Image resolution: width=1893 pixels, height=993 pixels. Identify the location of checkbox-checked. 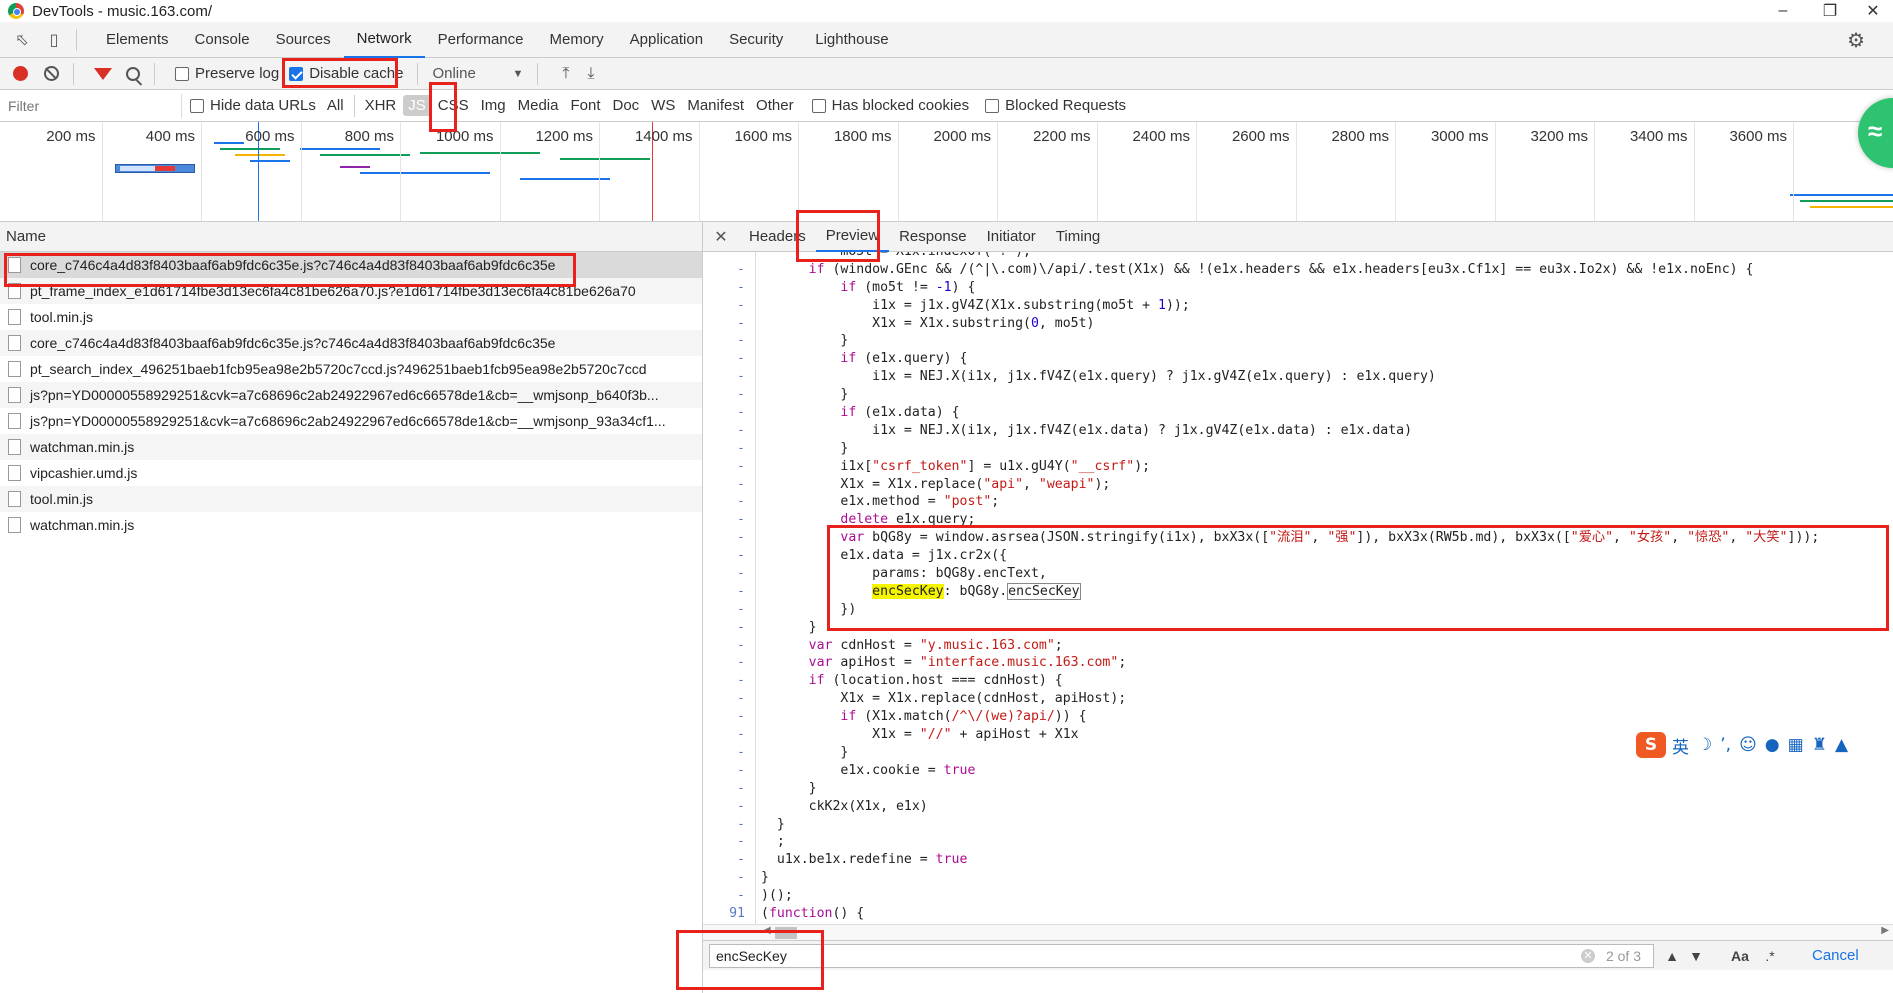
(296, 73).